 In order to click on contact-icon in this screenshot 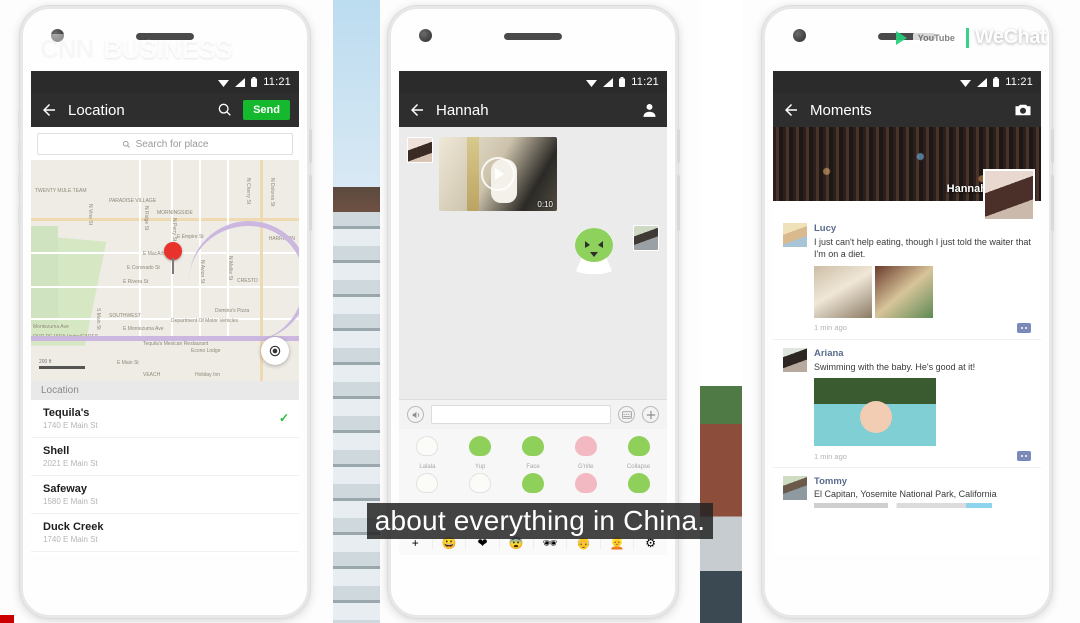, I will do `click(649, 110)`.